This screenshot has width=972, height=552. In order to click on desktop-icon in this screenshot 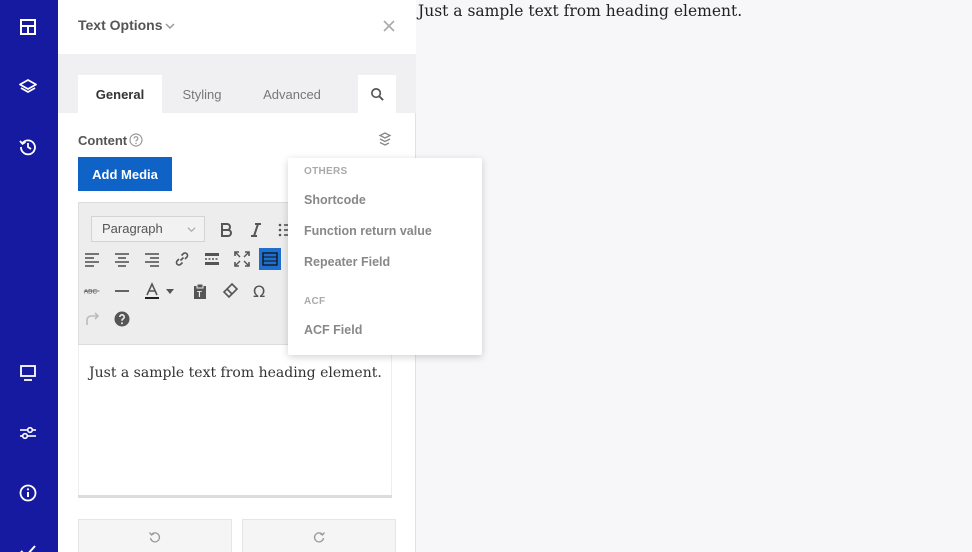, I will do `click(28, 373)`.